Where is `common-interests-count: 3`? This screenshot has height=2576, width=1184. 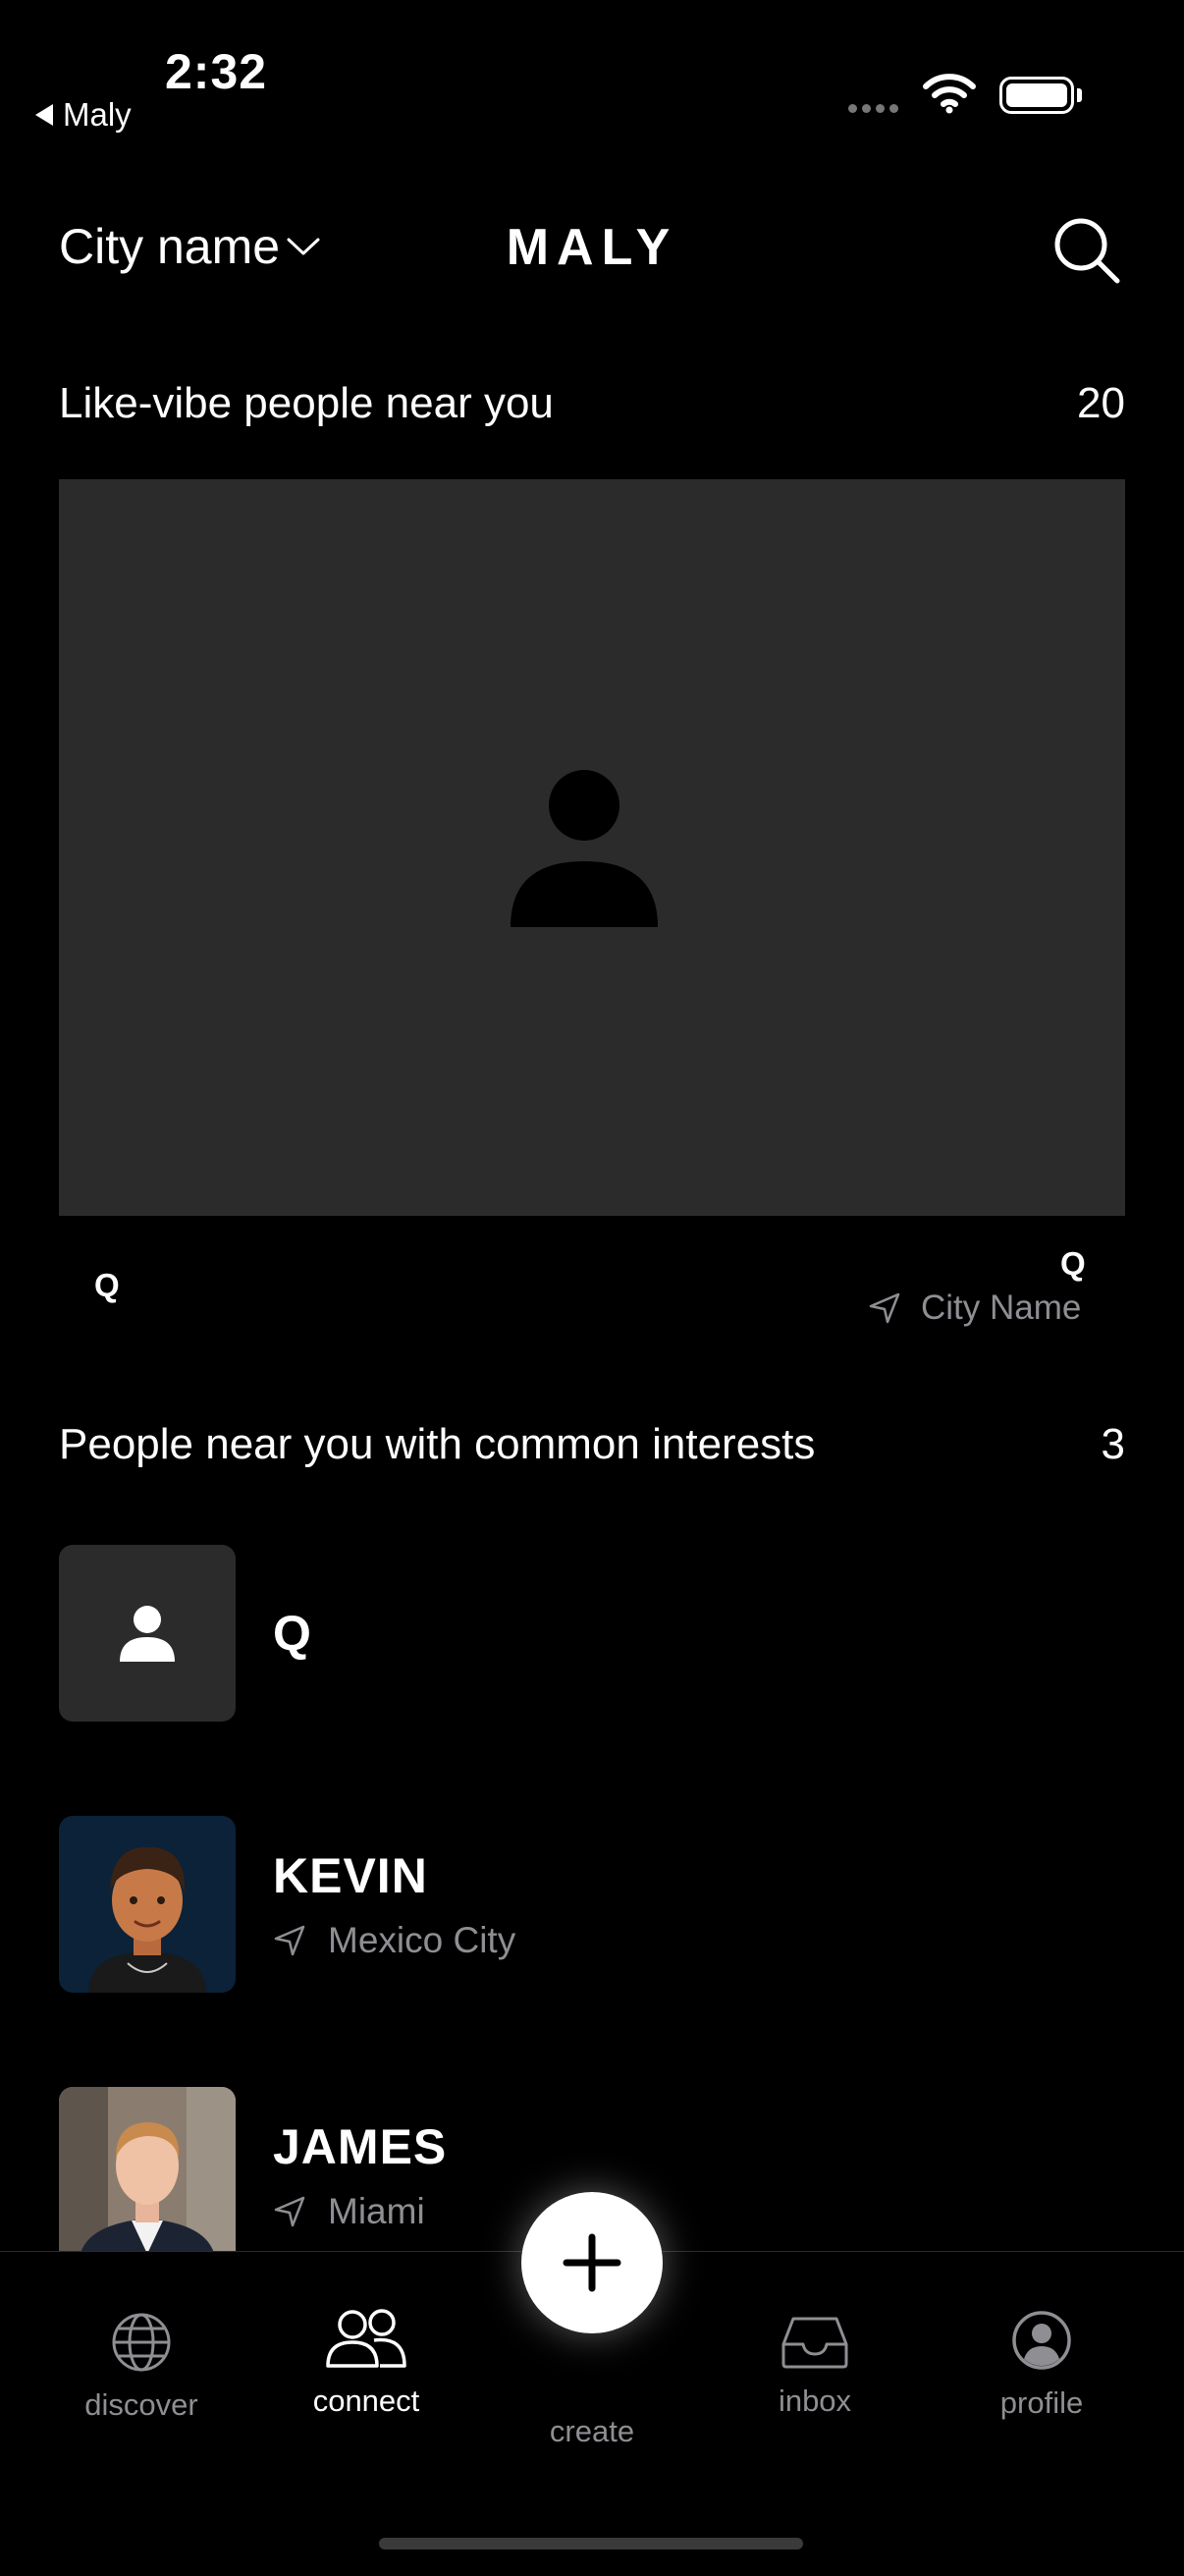
common-interests-count: 3 is located at coordinates (1113, 1444).